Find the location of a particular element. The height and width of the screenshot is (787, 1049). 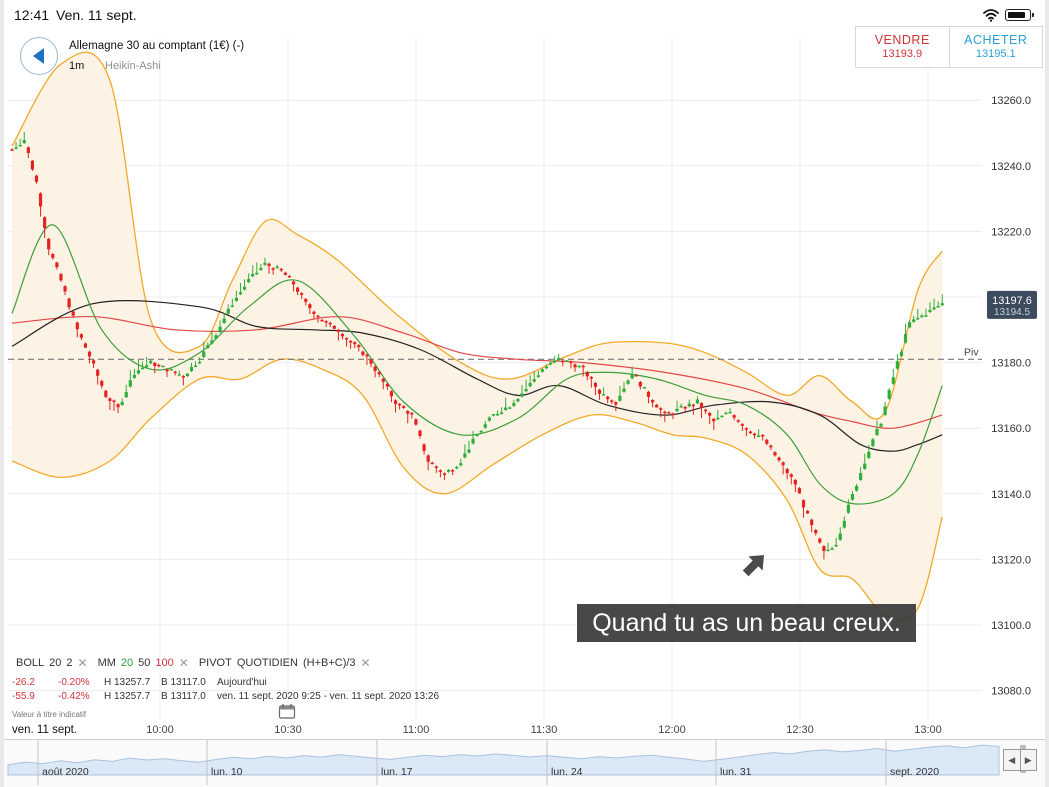

pointer-arrow-icon is located at coordinates (753, 566).